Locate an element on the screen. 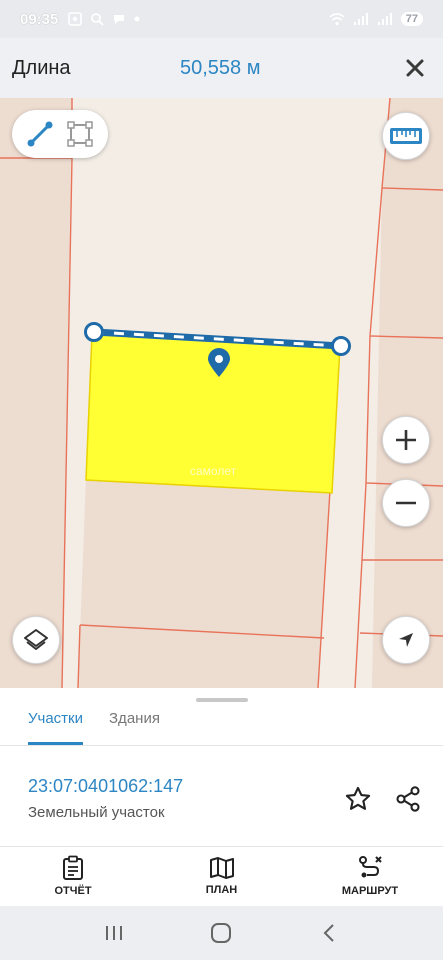 The width and height of the screenshot is (443, 960). my-location-button is located at coordinates (406, 640).